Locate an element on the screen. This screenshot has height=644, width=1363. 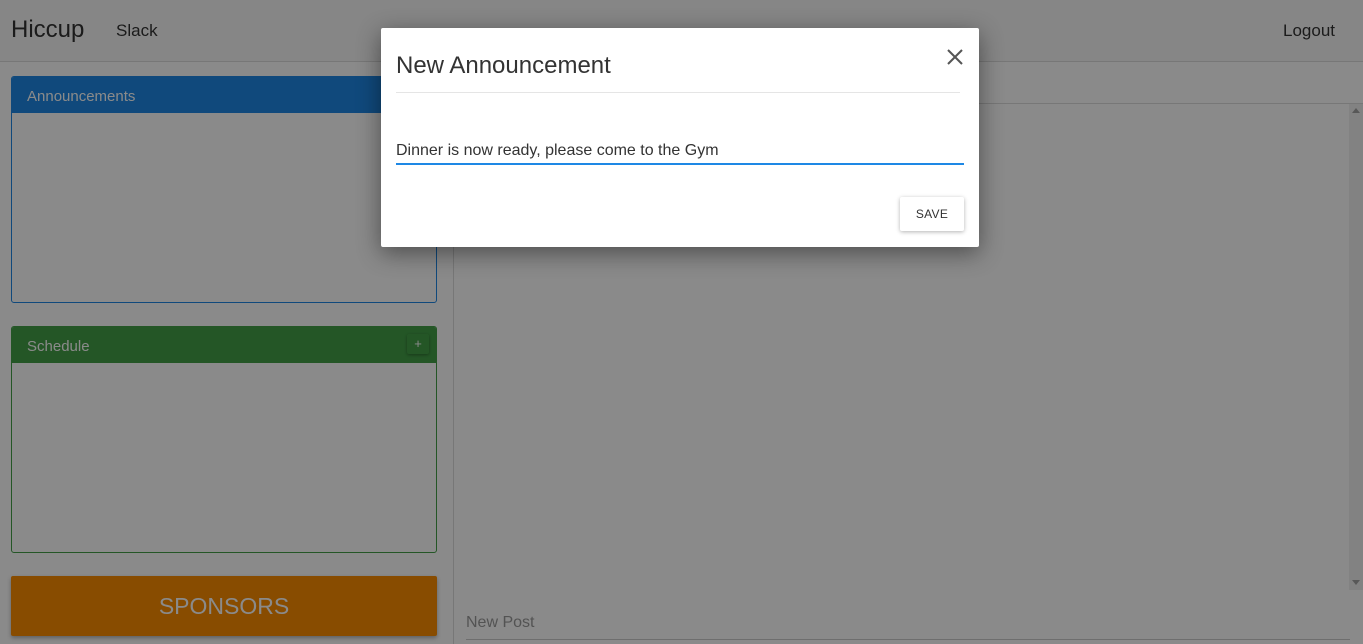
save-button: SAVE is located at coordinates (932, 214).